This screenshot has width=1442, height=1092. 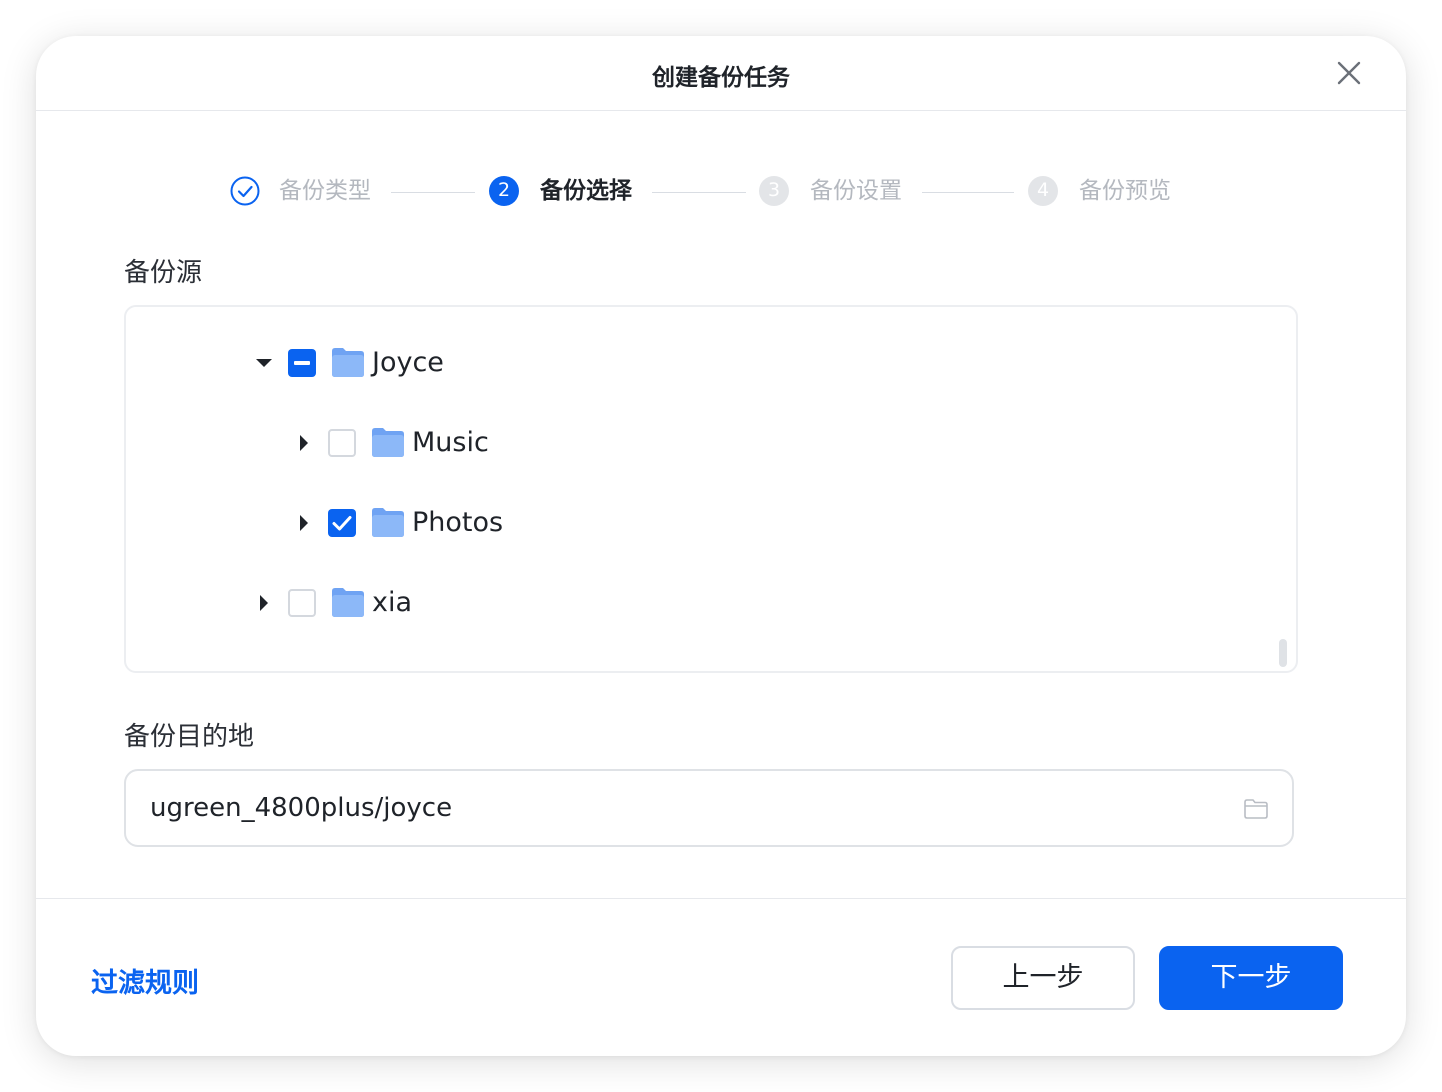 I want to click on caret-down-icon, so click(x=264, y=363).